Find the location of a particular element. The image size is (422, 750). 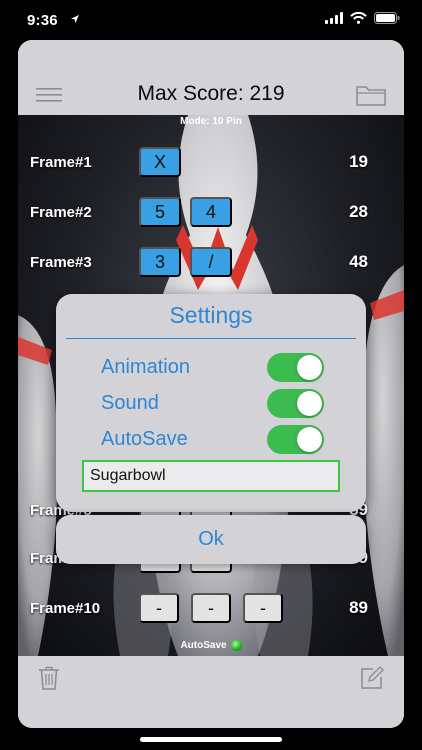

autosave-status: AutoSave is located at coordinates (211, 645).